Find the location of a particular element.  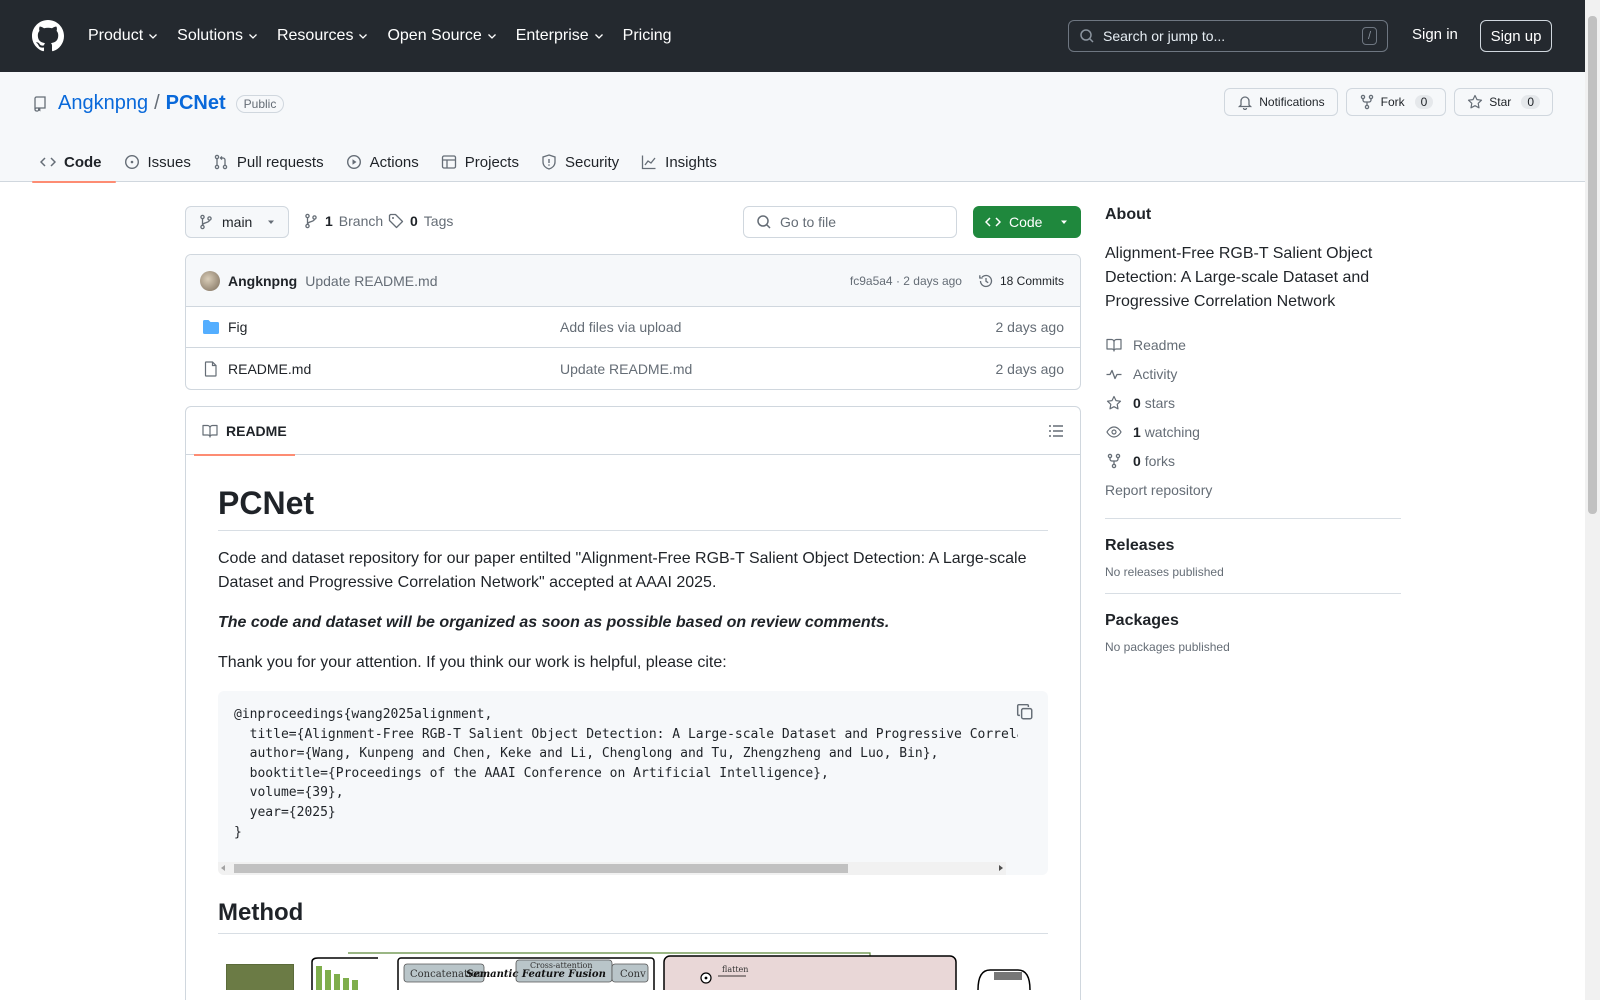

code-dropdown-button: Code is located at coordinates (1027, 222).